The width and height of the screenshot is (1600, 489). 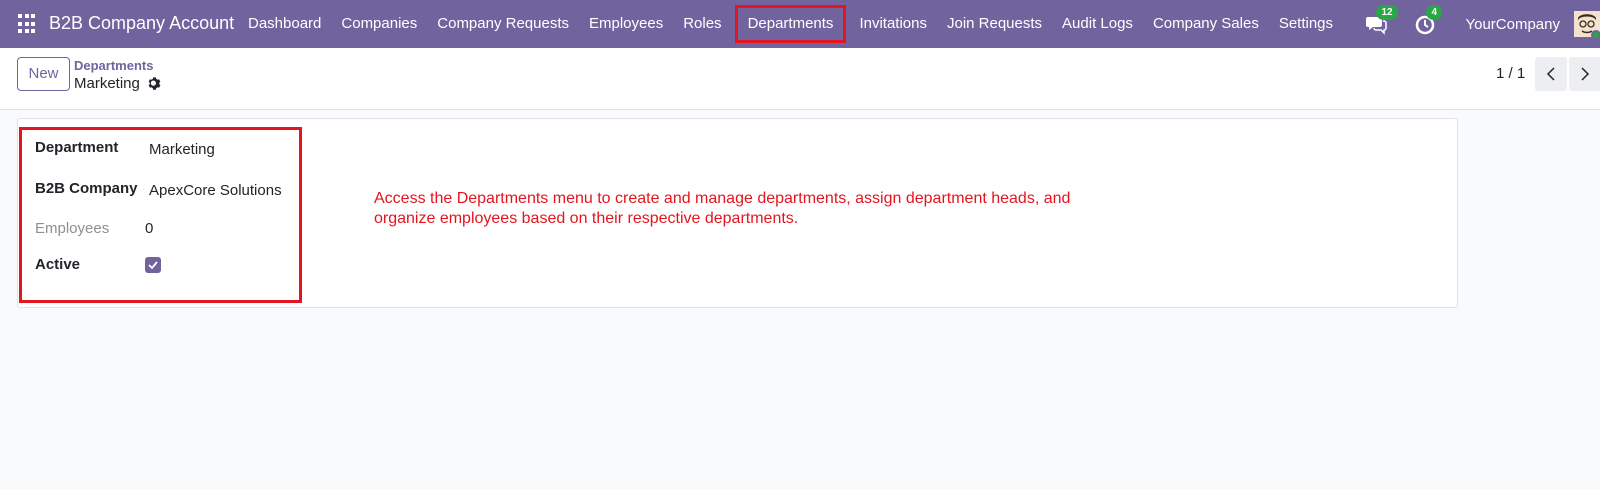 What do you see at coordinates (215, 190) in the screenshot?
I see `b2b-company-field: ApexCore Solutions` at bounding box center [215, 190].